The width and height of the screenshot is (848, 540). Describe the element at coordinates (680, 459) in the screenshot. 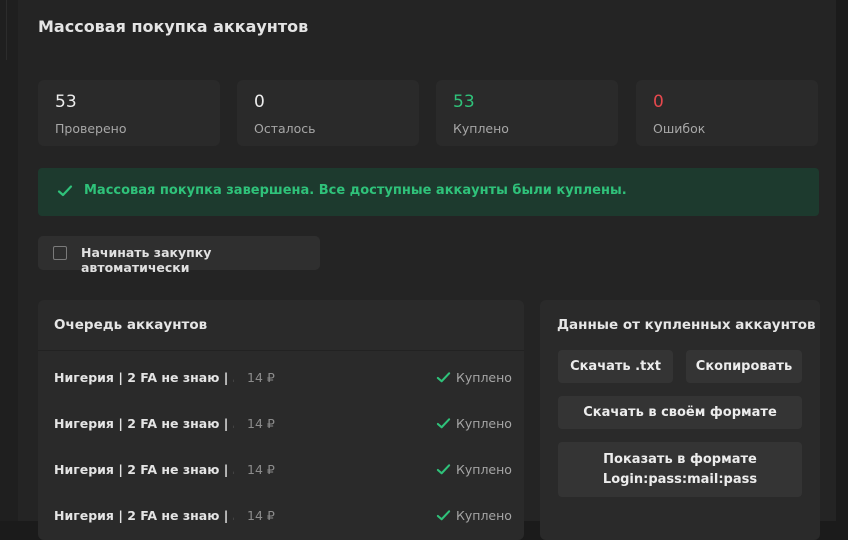

I see `show-format-line1: Показать в формате` at that location.